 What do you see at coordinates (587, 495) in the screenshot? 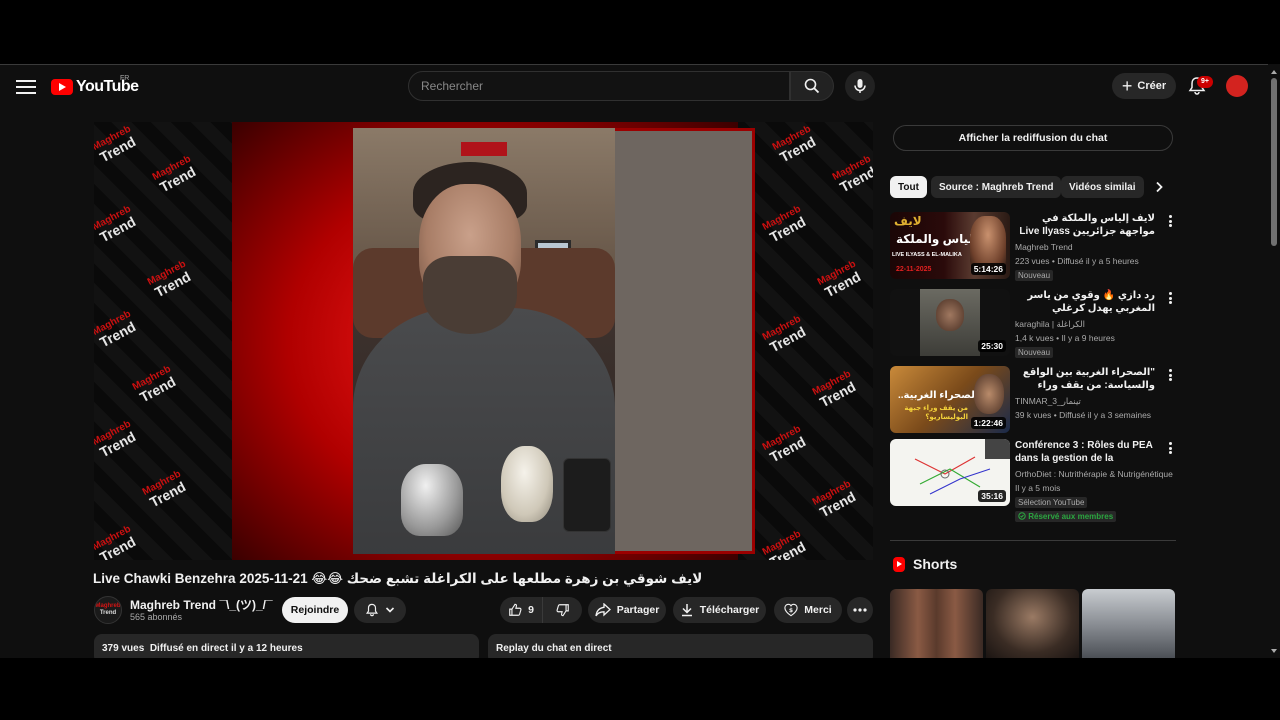
I see `phone` at bounding box center [587, 495].